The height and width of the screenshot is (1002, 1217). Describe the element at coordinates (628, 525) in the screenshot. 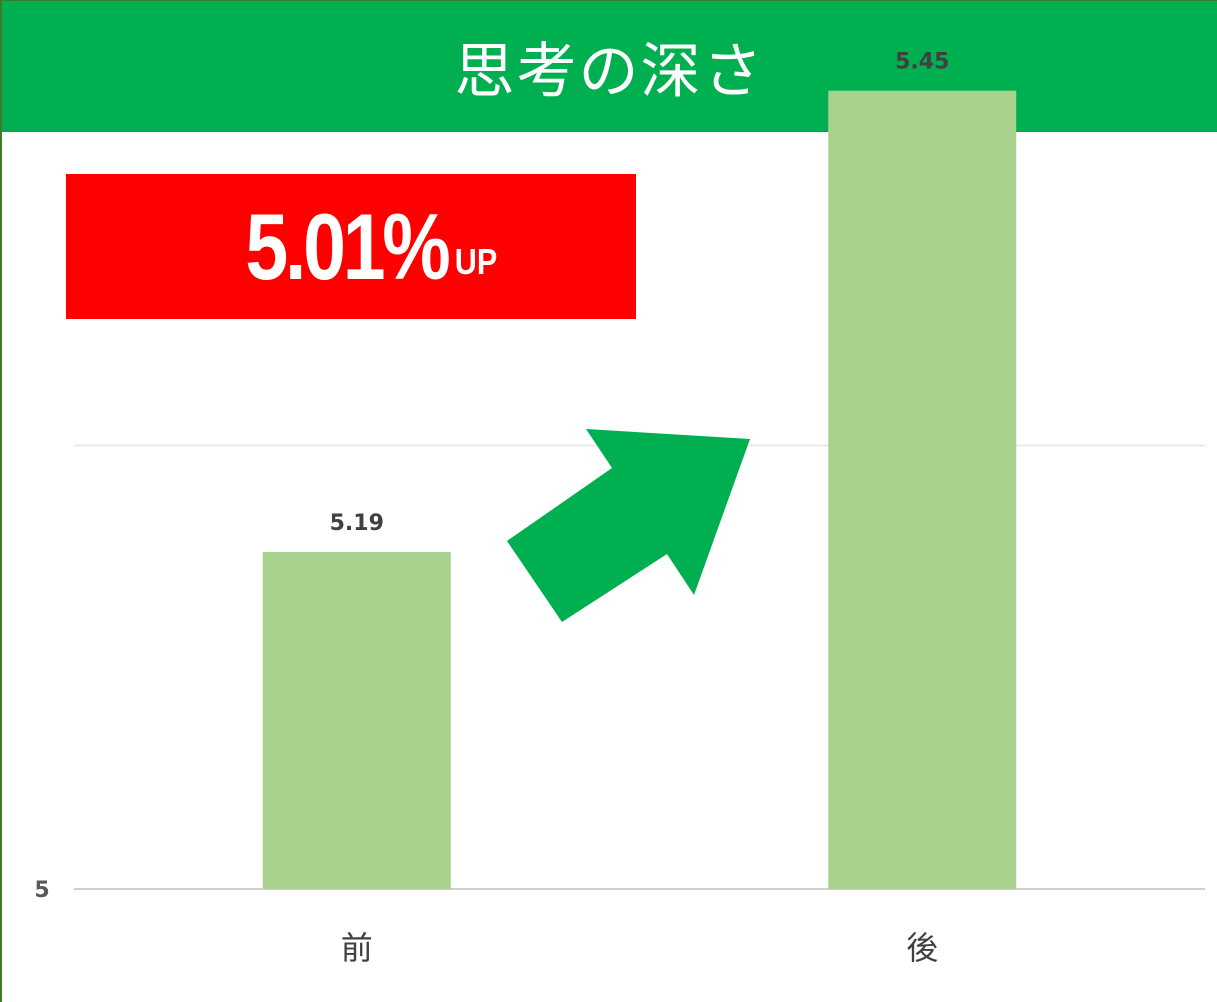

I see `up-right-arrow-icon` at that location.